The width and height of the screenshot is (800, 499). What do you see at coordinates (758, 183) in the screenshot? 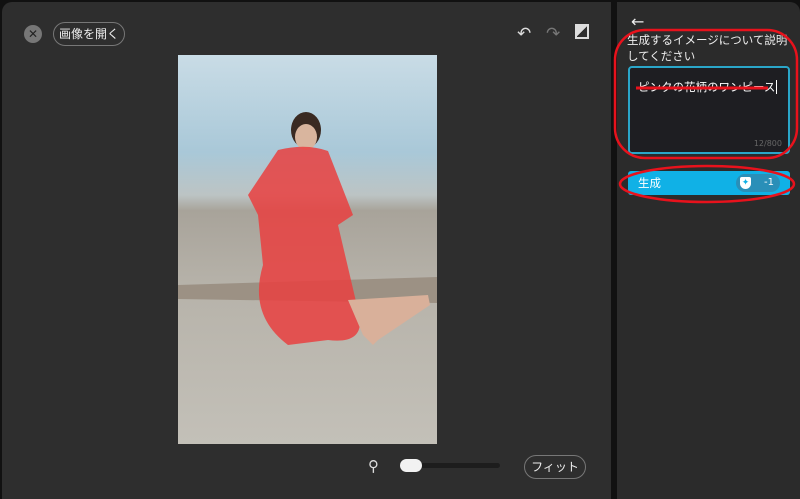
I see `credit-badge: ✦ -1` at bounding box center [758, 183].